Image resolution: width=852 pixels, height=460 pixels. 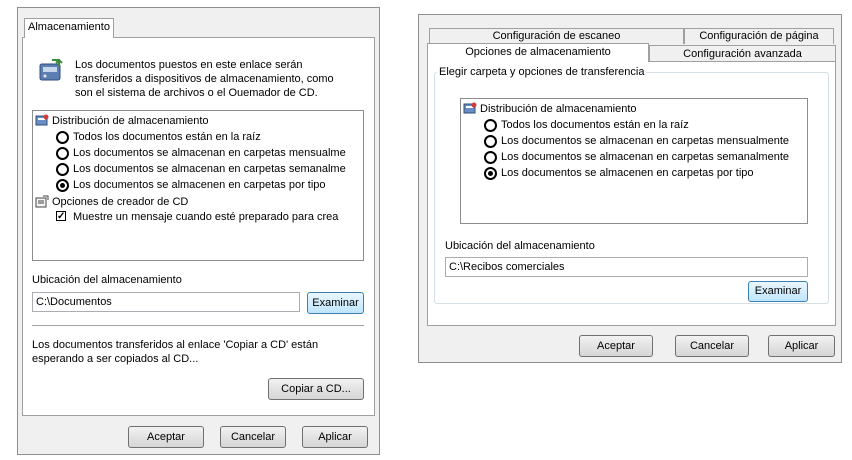 I want to click on tab-storage-options: Opciones de almacenamiento, so click(x=538, y=52).